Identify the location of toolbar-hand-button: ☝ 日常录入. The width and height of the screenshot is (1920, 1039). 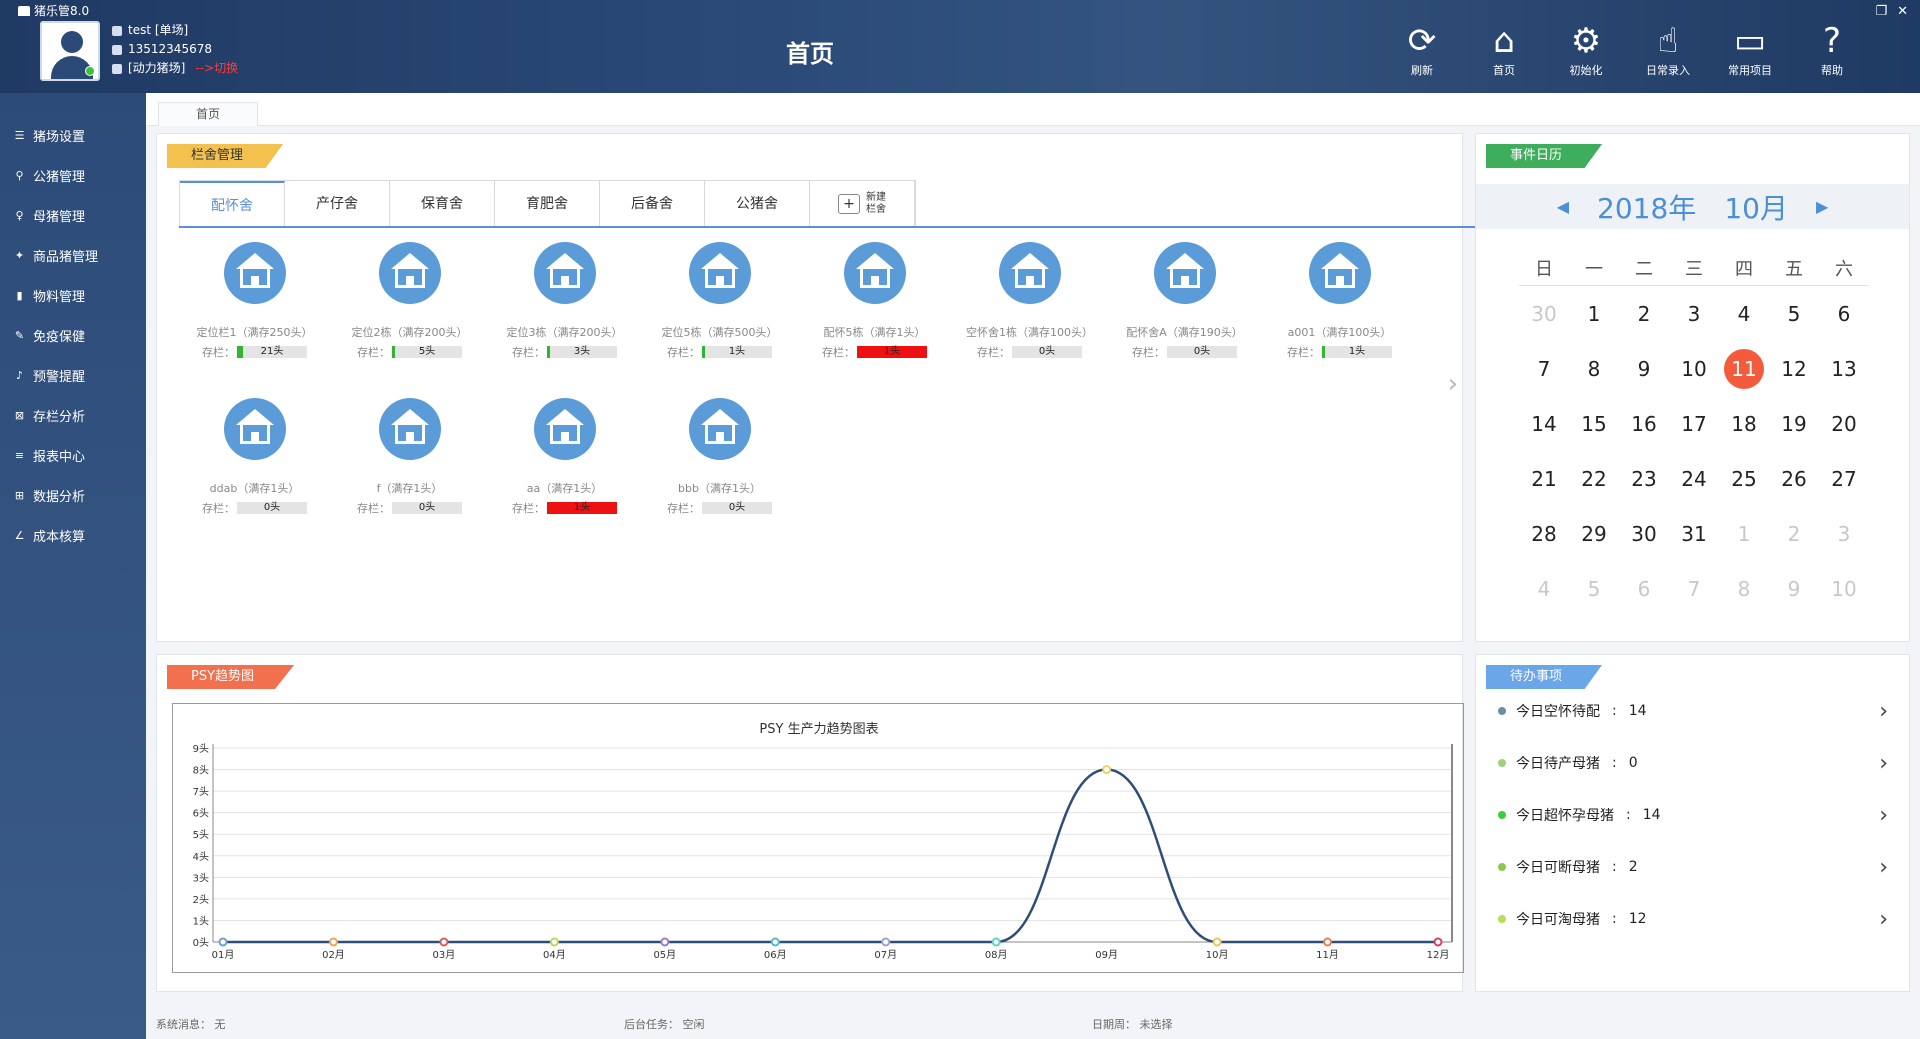
(1668, 49).